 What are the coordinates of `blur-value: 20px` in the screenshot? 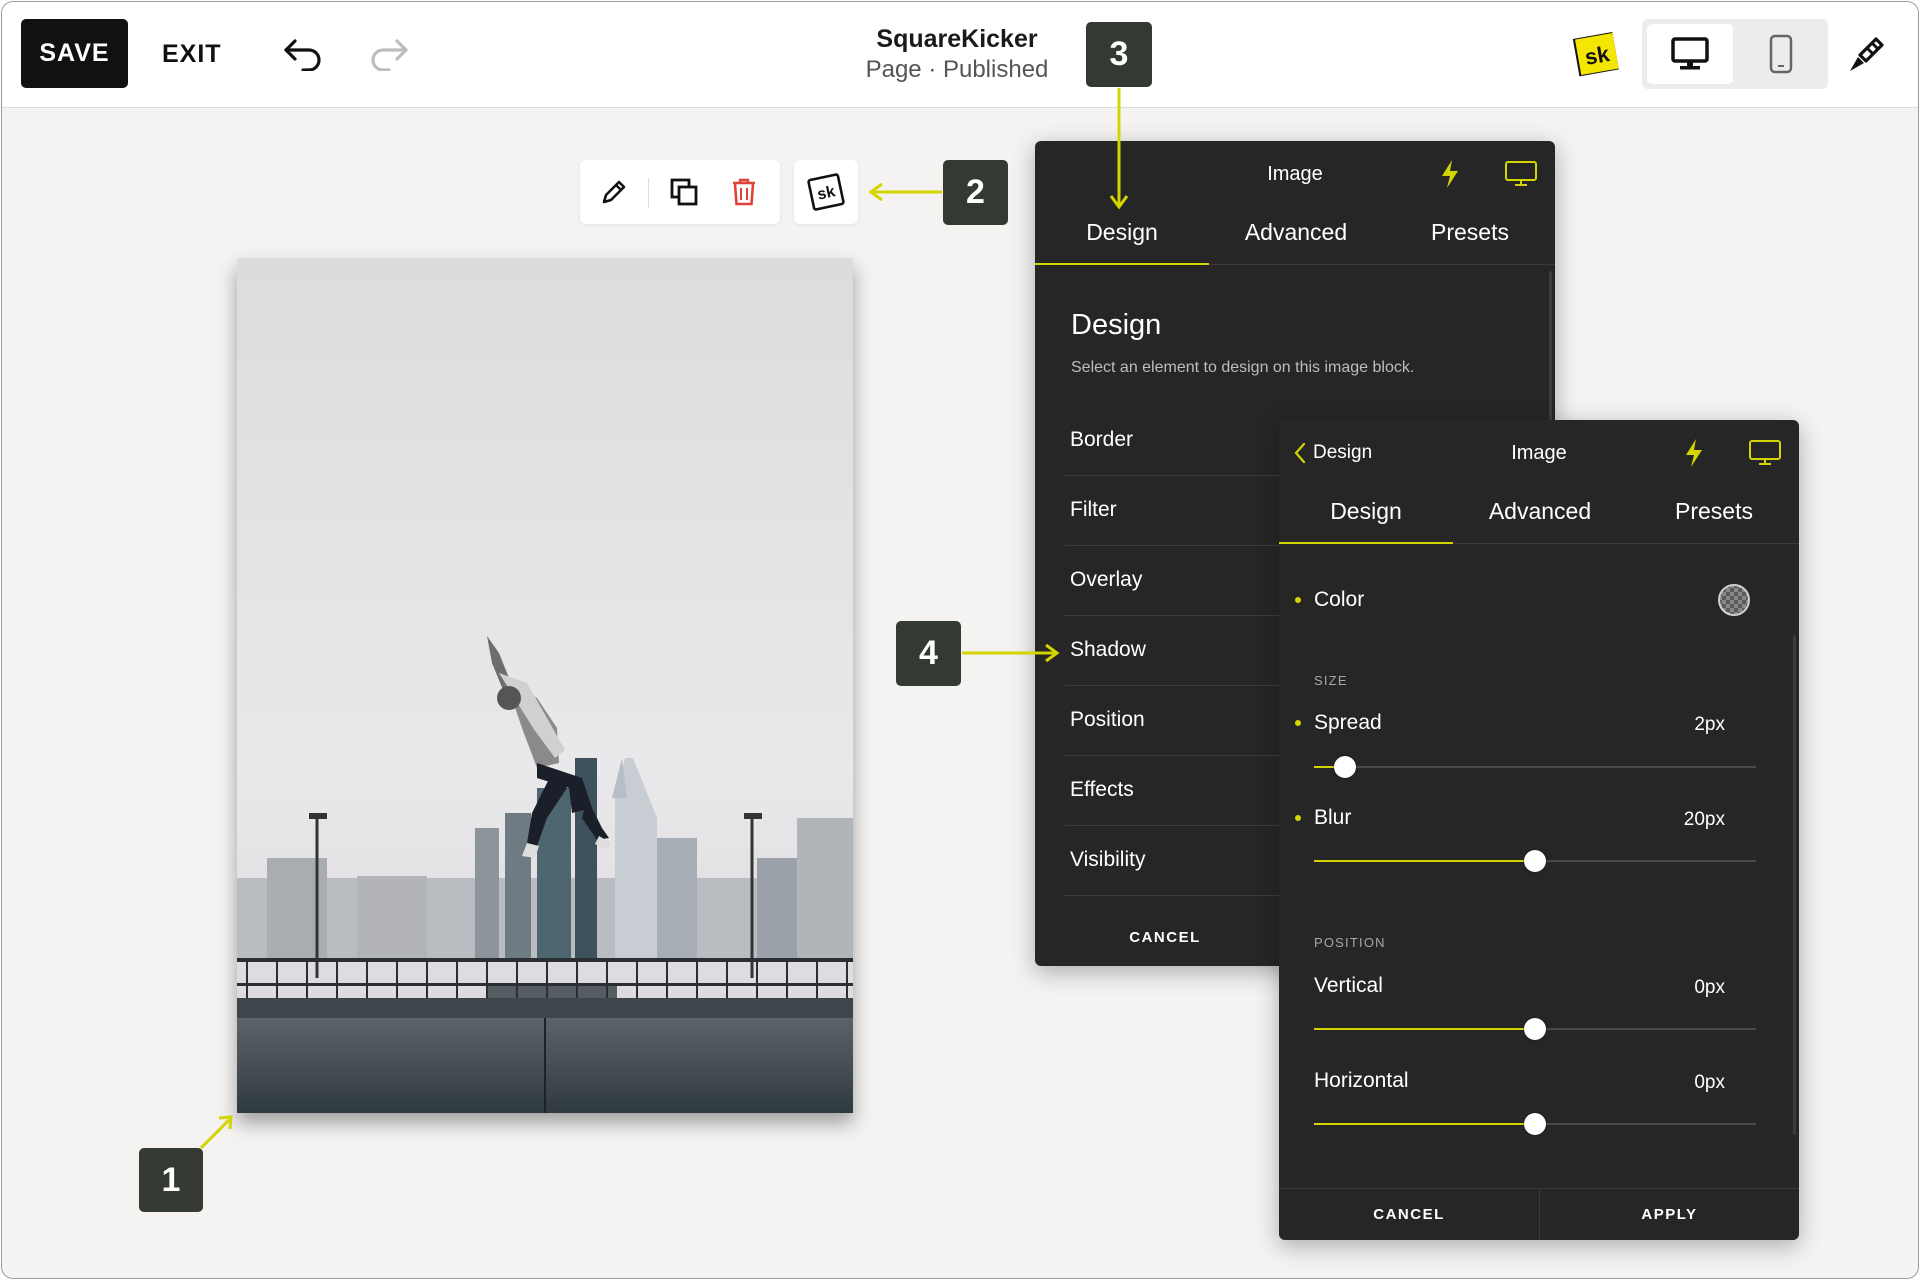 It's located at (1704, 819).